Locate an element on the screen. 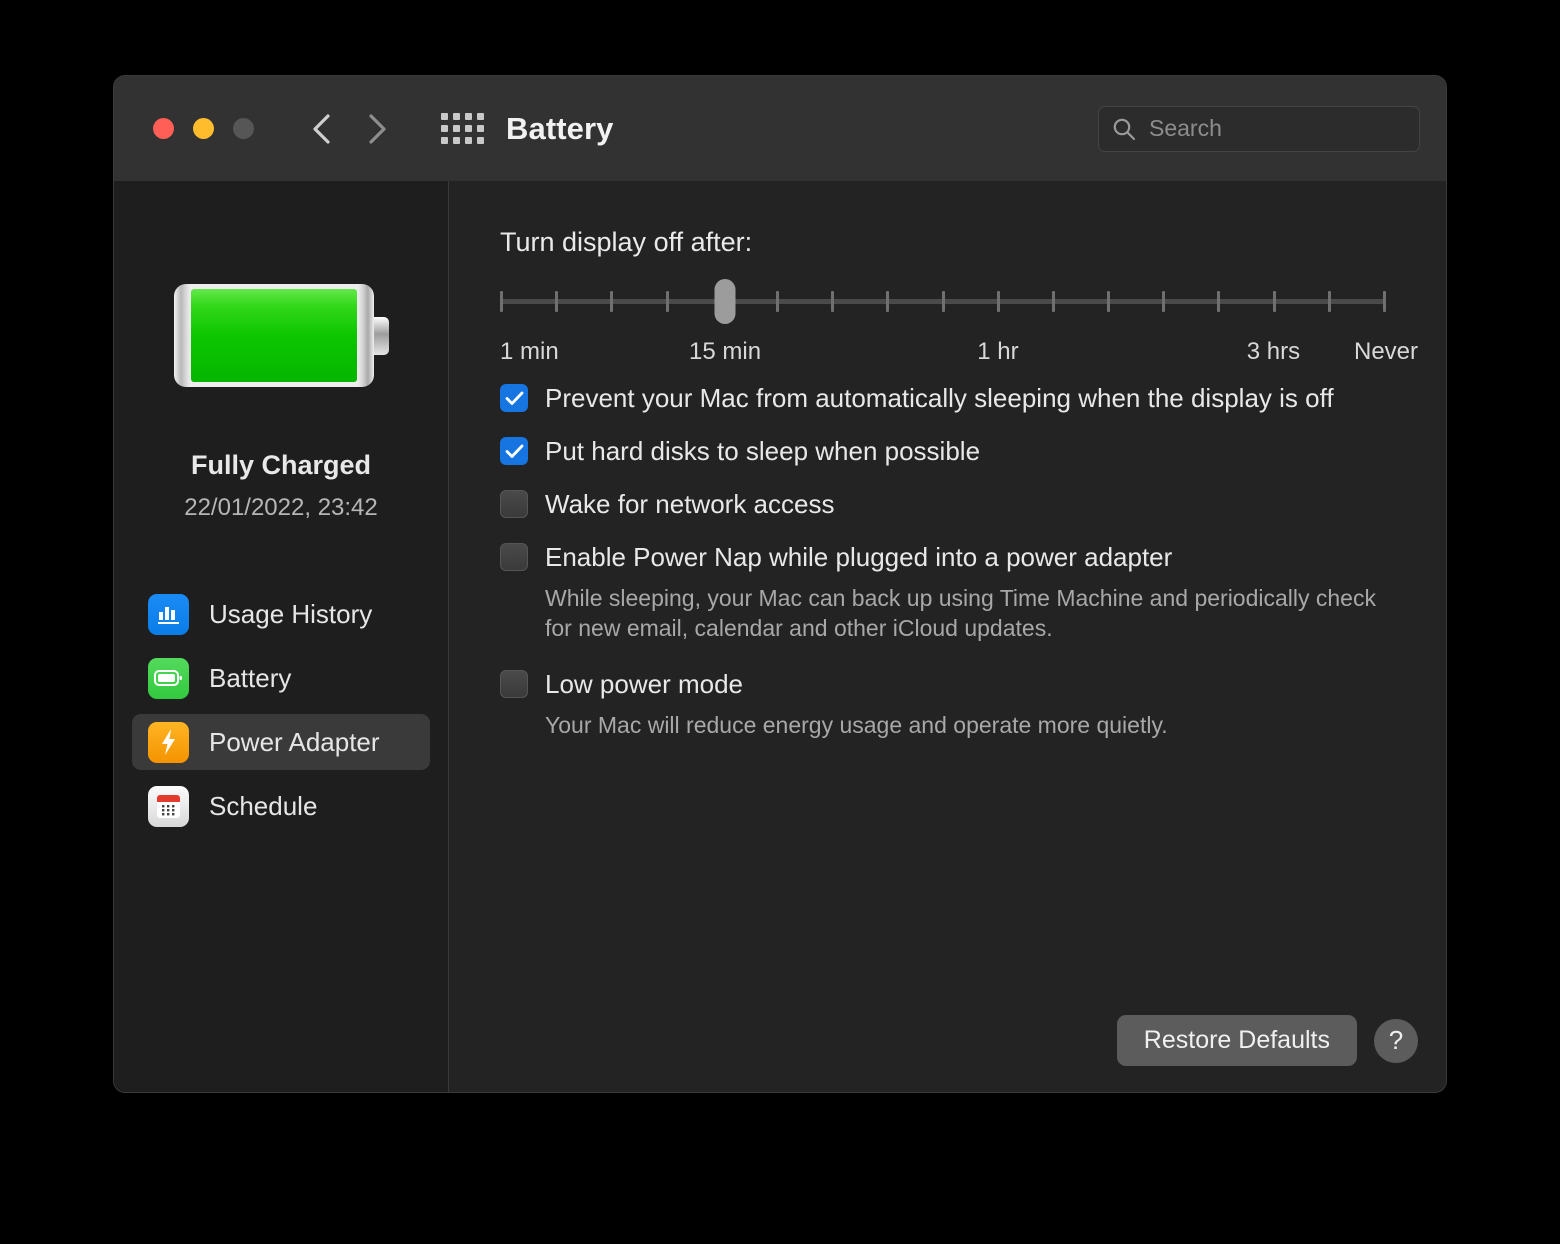  battery-fill is located at coordinates (273, 335).